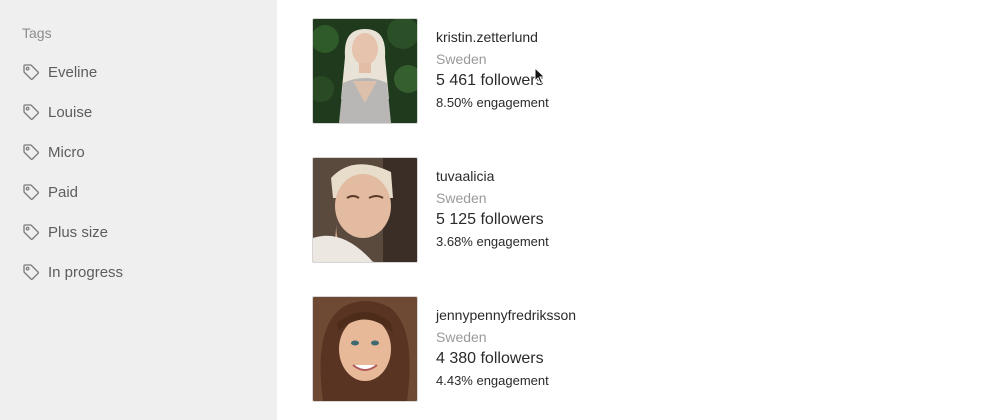 The width and height of the screenshot is (996, 420). What do you see at coordinates (70, 112) in the screenshot?
I see `tag-label: Louise` at bounding box center [70, 112].